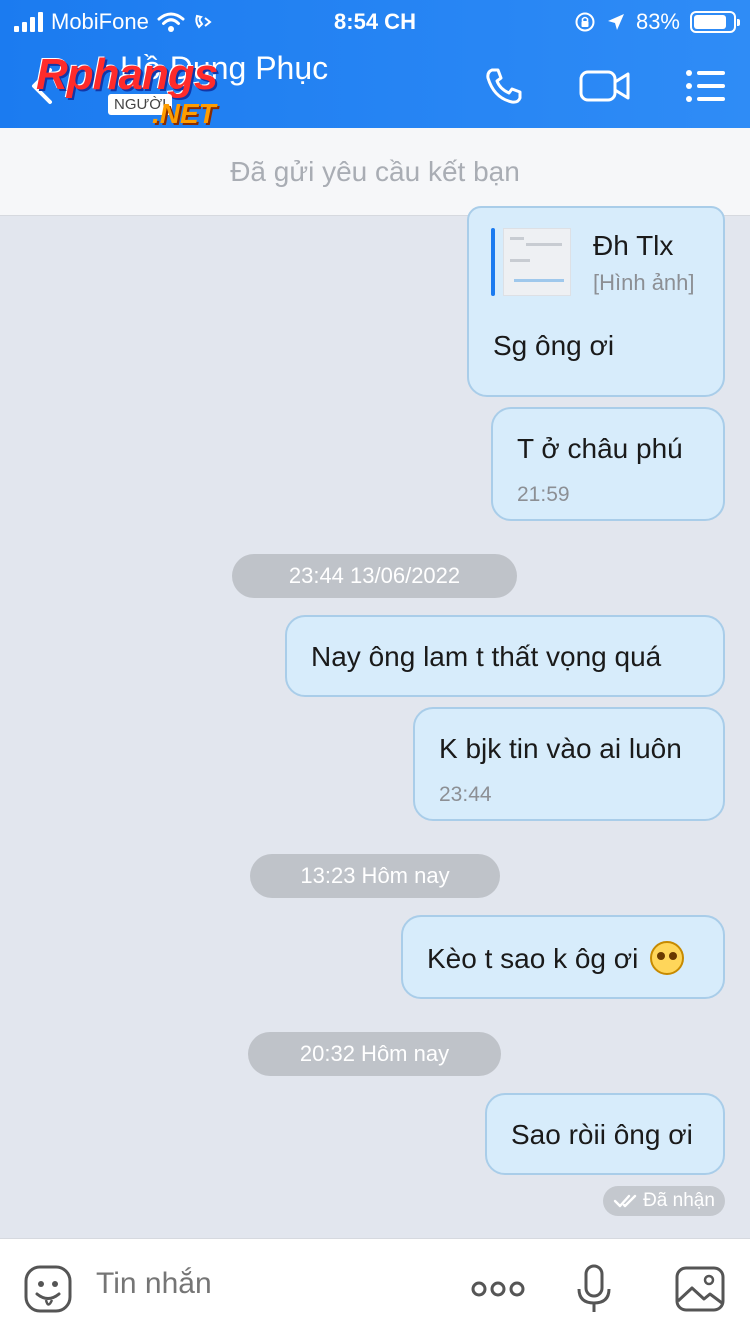 This screenshot has height=1334, width=750. Describe the element at coordinates (596, 301) in the screenshot. I see `message-bubble-reply: Đh Tlx [Hình ảnh] Sg ông ơi` at that location.